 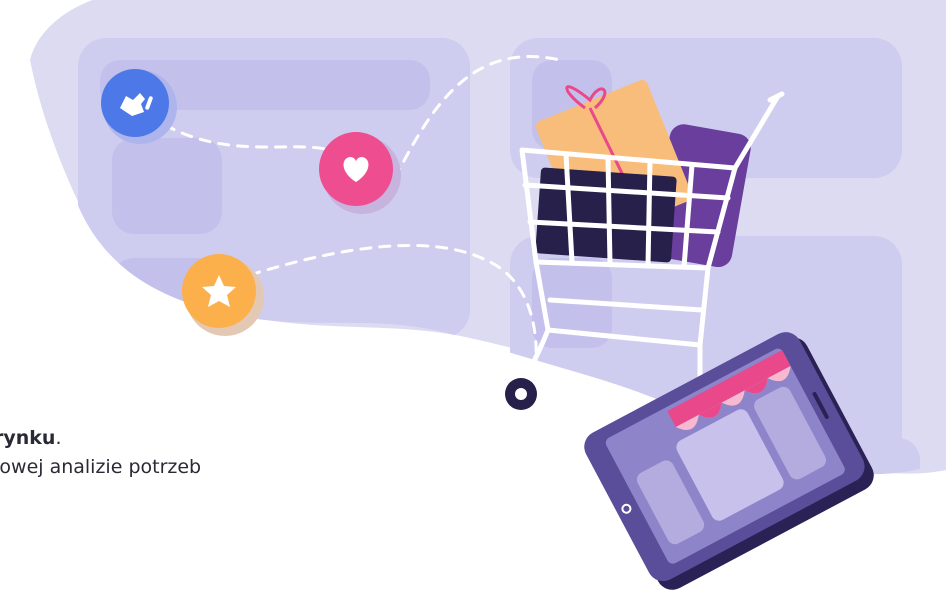 I want to click on hero-text-line-2: łowej analizie potrzeb, so click(x=101, y=466).